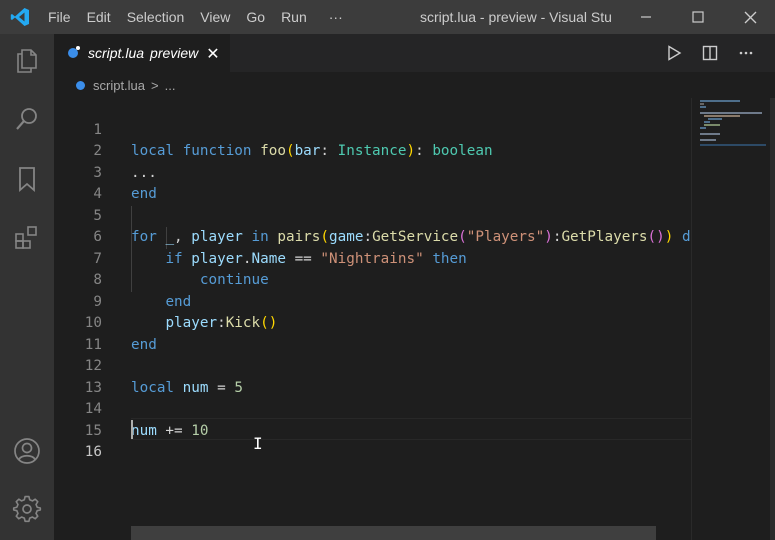 The width and height of the screenshot is (775, 540). Describe the element at coordinates (372, 182) in the screenshot. I see `code-line: 4` at that location.